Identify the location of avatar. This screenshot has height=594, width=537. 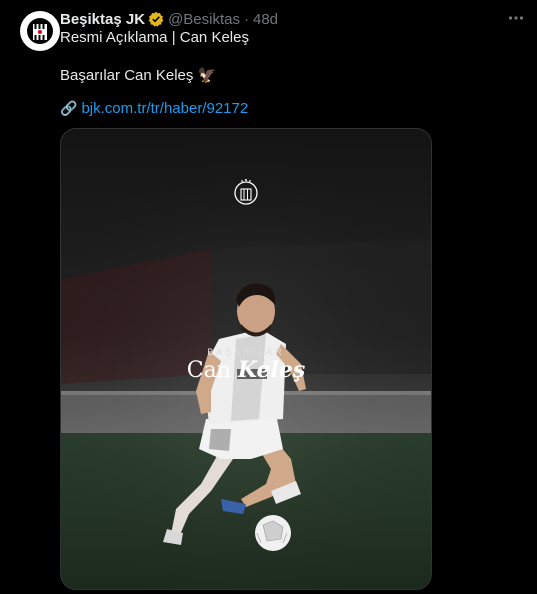
(40, 31).